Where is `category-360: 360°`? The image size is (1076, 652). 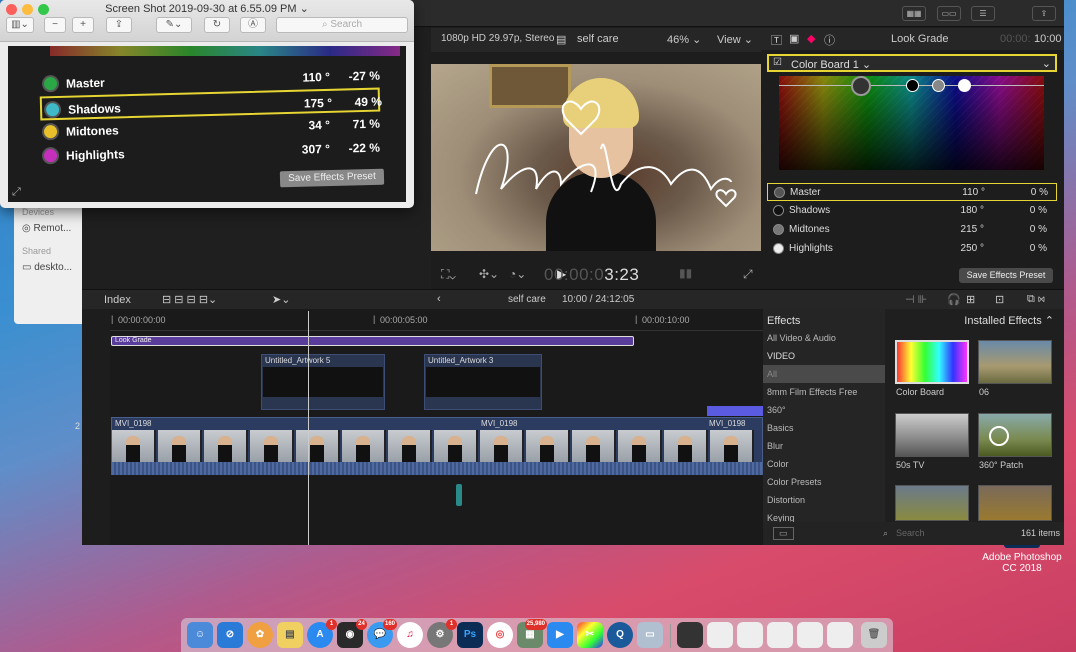 category-360: 360° is located at coordinates (824, 410).